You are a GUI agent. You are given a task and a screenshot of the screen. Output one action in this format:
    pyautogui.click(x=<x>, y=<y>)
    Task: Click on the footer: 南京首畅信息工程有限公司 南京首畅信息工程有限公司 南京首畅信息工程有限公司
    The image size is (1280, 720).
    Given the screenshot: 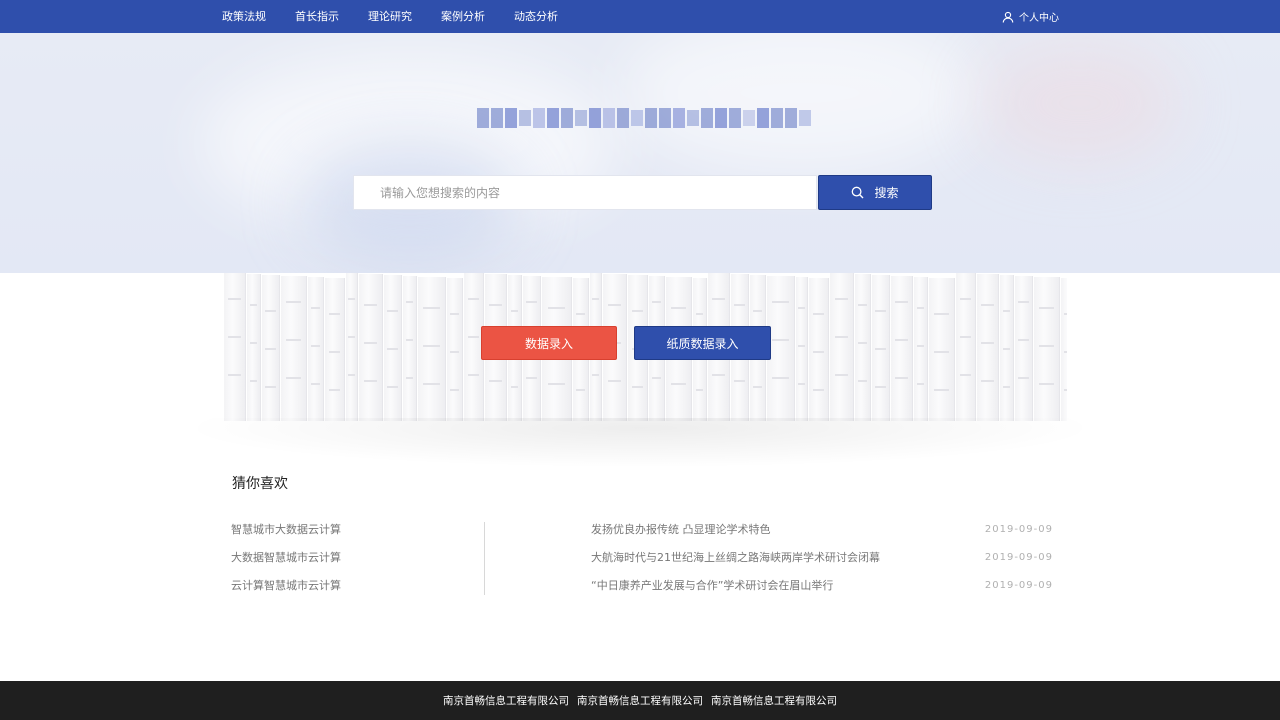 What is the action you would take?
    pyautogui.click(x=640, y=700)
    